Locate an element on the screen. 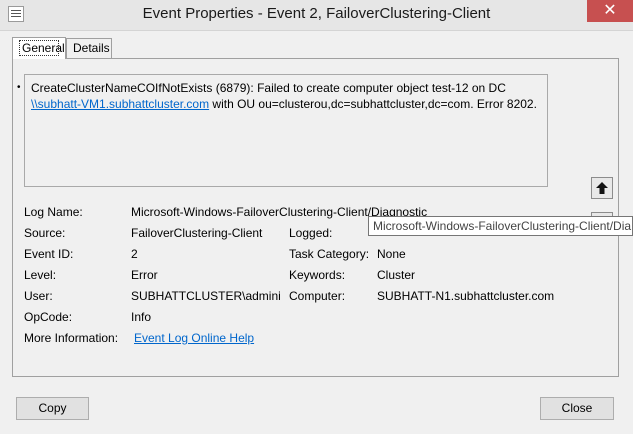 Image resolution: width=633 pixels, height=434 pixels. source-label: Source: is located at coordinates (45, 233).